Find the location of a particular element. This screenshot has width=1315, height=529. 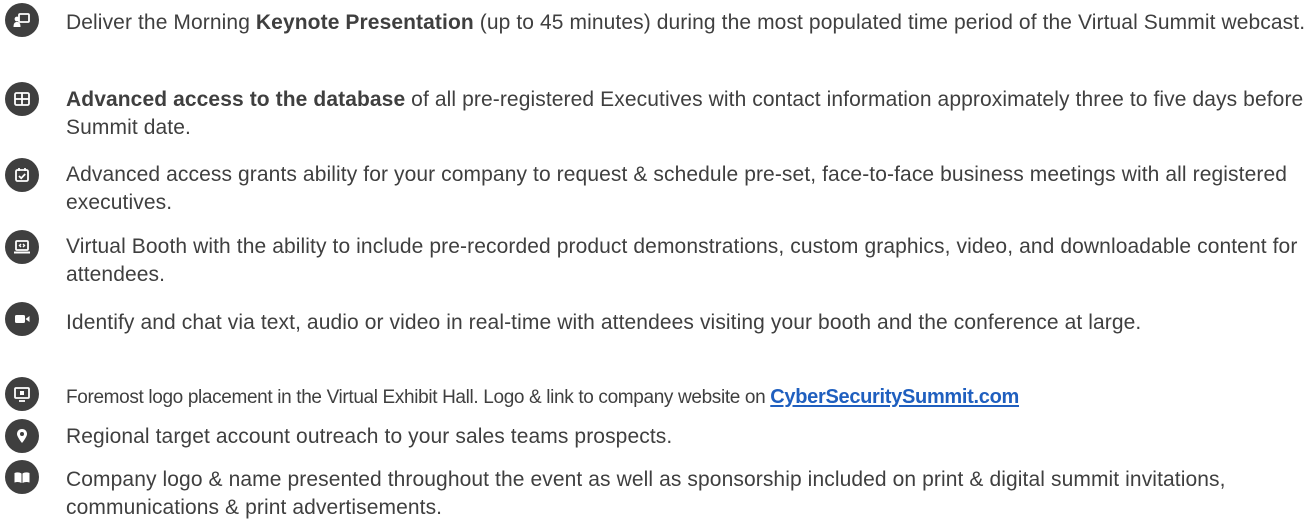

map-pin-icon is located at coordinates (22, 436).